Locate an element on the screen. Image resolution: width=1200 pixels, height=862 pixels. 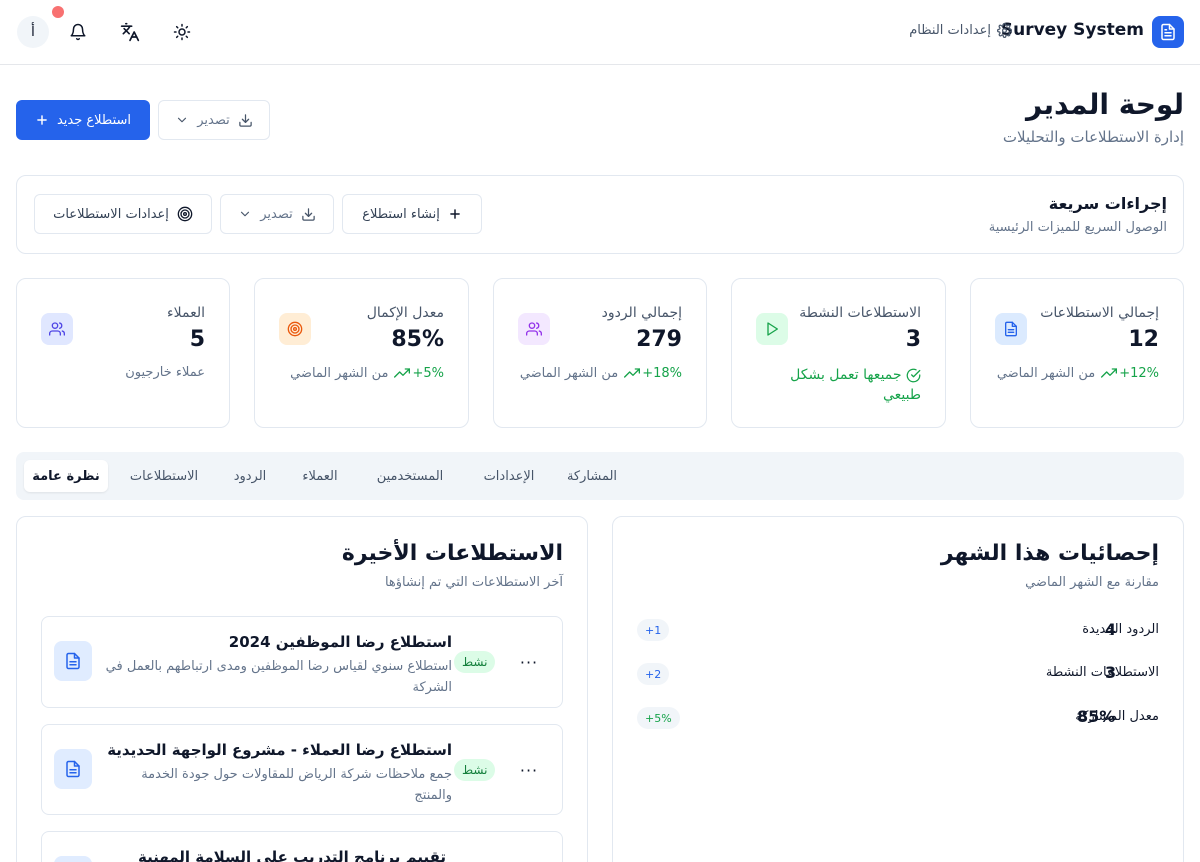
plus-icon is located at coordinates (455, 214).